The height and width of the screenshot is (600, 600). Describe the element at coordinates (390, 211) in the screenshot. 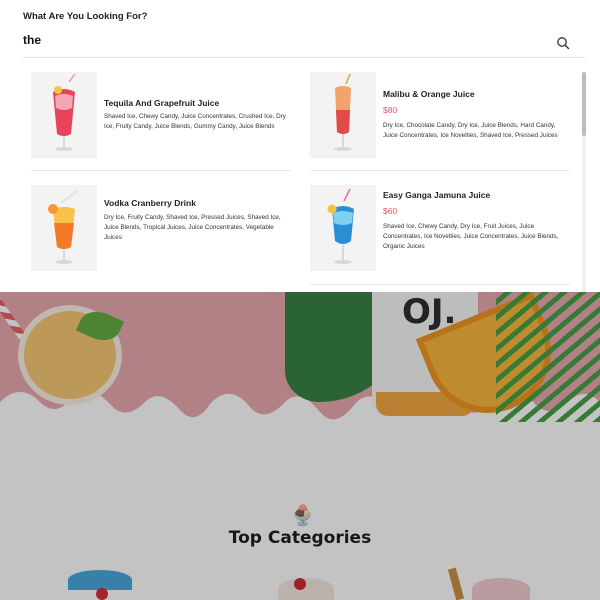

I see `result-price: $60` at that location.